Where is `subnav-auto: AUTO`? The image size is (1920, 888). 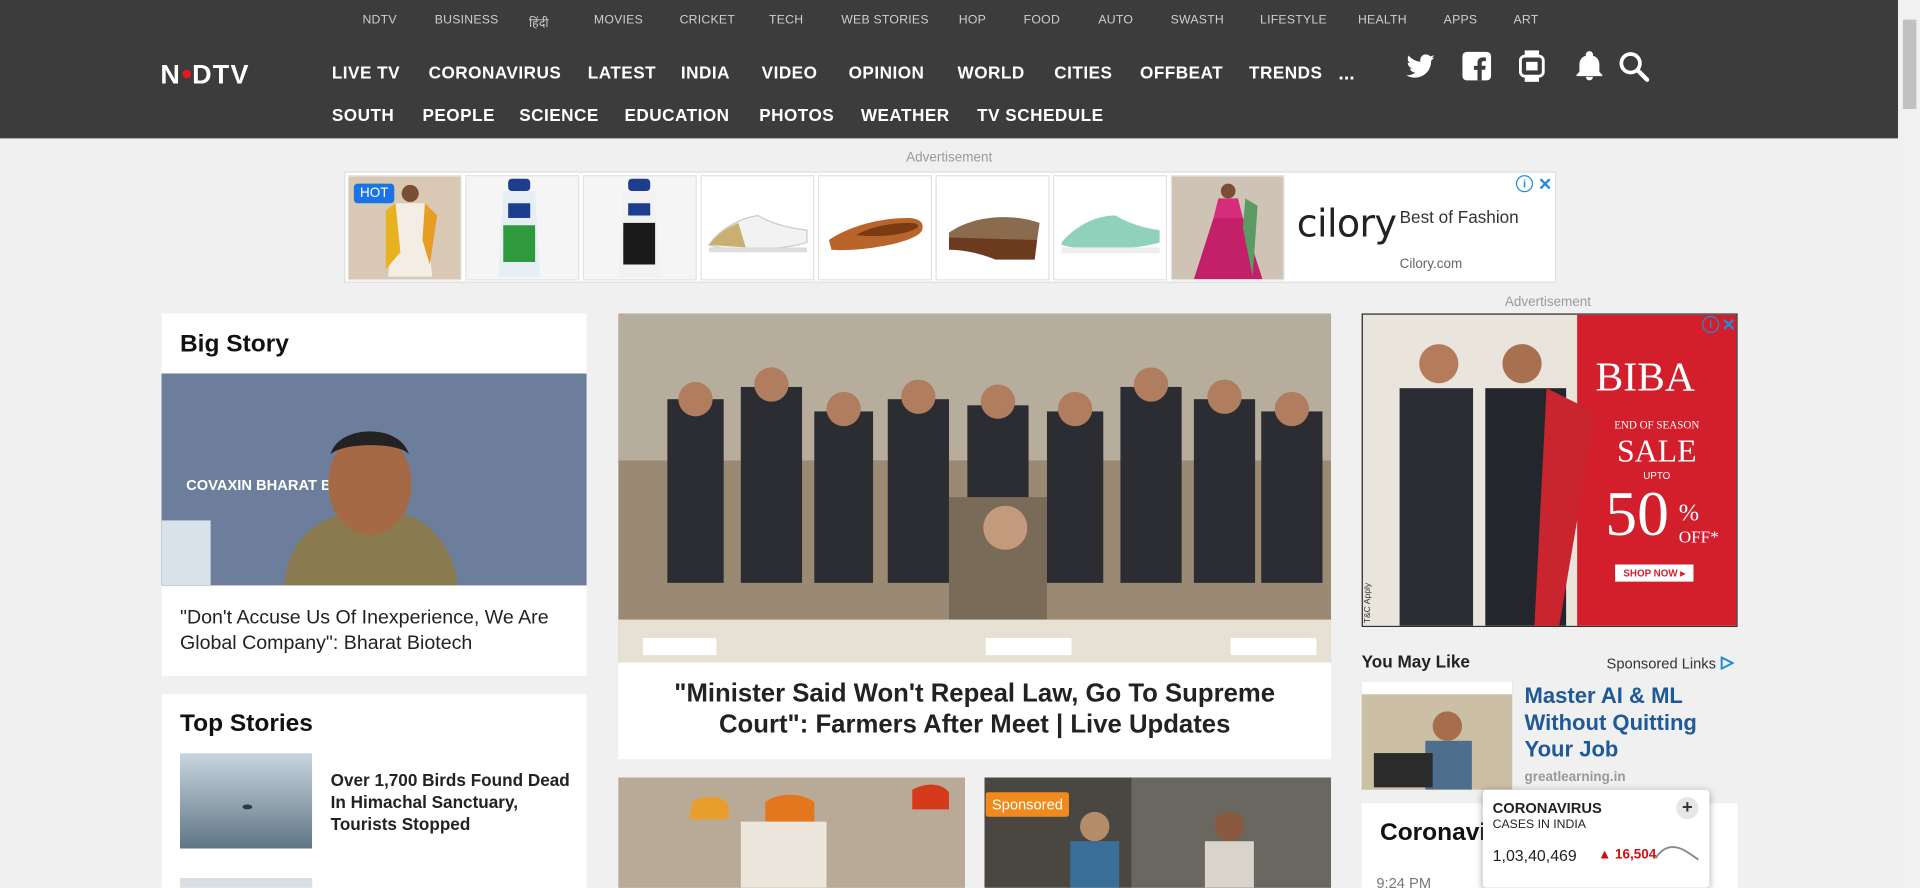 subnav-auto: AUTO is located at coordinates (1115, 19).